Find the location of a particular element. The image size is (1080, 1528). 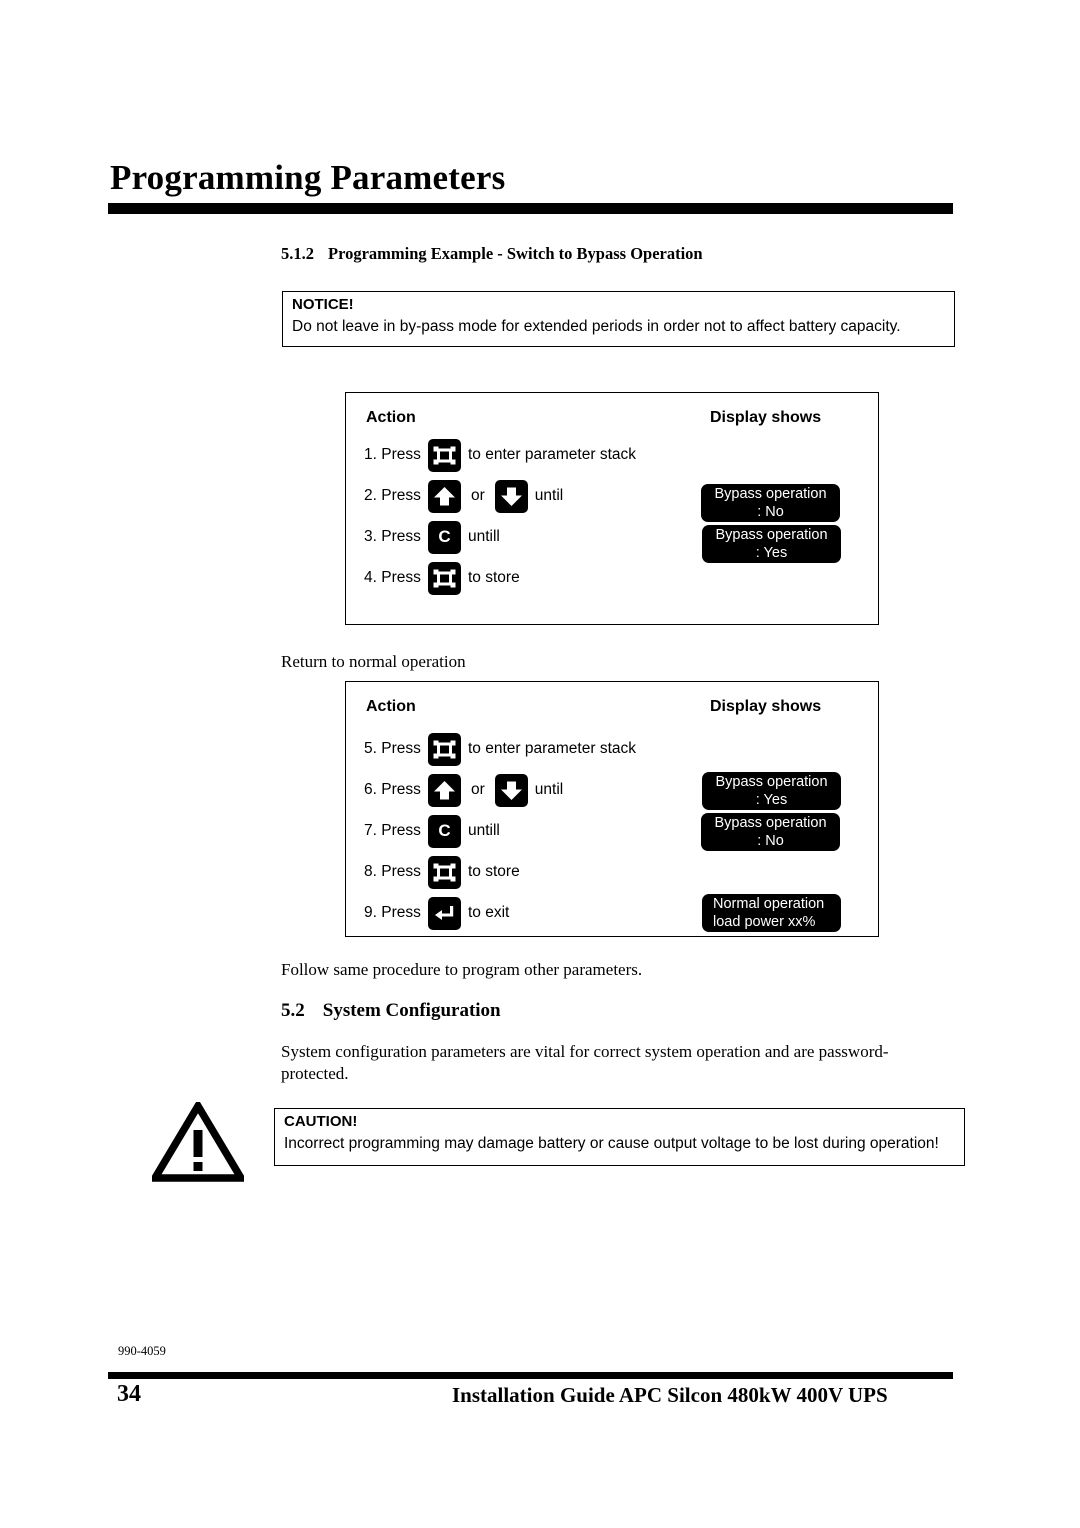

table-row: 4. Press to store is located at coordinates (442, 578).